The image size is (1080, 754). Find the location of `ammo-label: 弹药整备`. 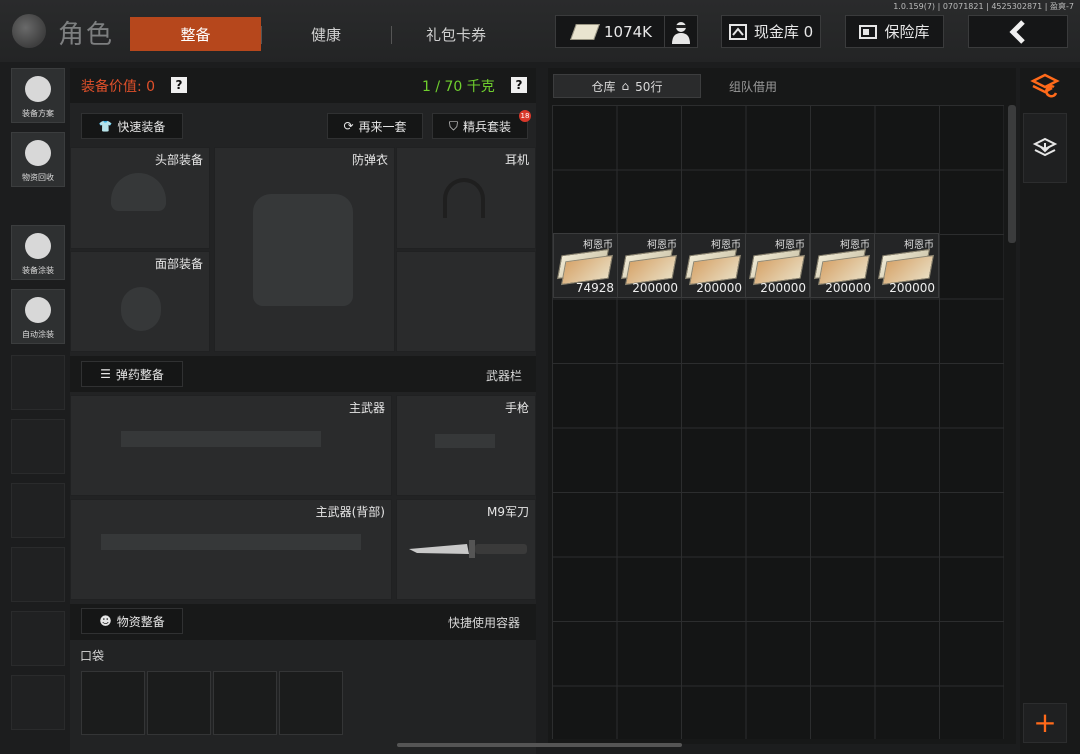

ammo-label: 弹药整备 is located at coordinates (139, 374).